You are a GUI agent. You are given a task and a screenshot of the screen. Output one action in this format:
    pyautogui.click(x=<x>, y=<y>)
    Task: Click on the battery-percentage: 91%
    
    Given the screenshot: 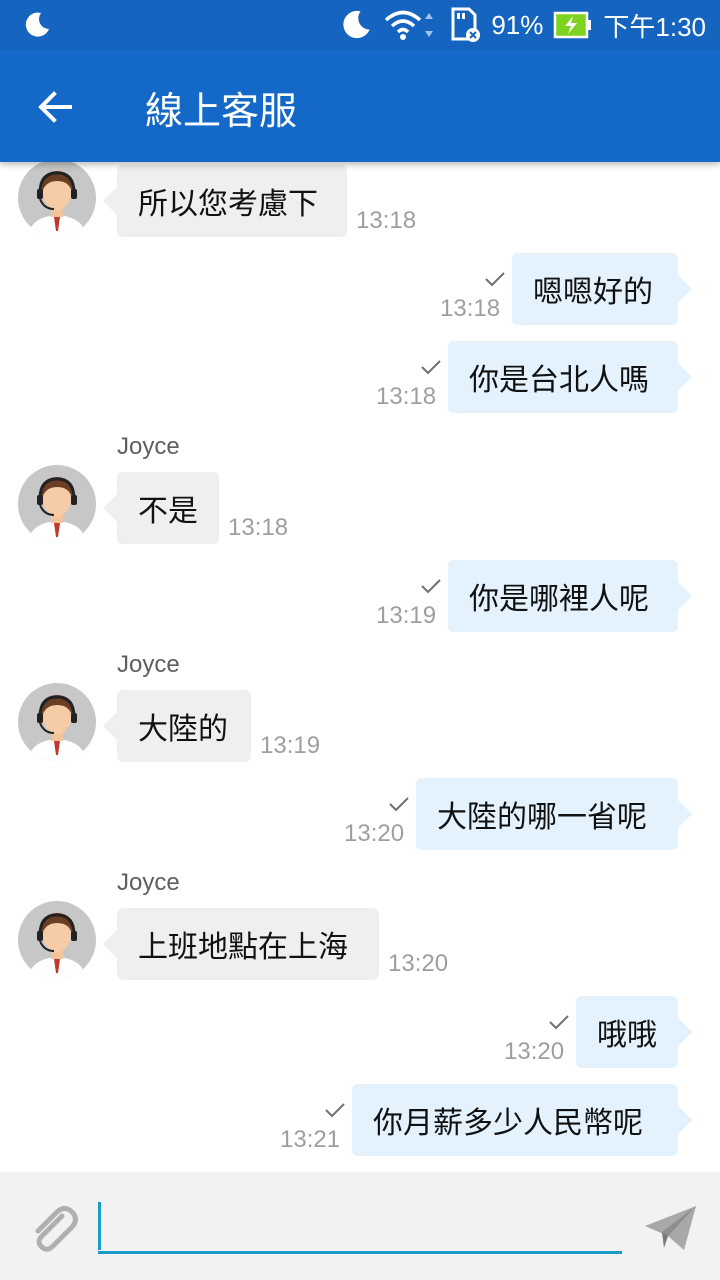 What is the action you would take?
    pyautogui.click(x=517, y=24)
    